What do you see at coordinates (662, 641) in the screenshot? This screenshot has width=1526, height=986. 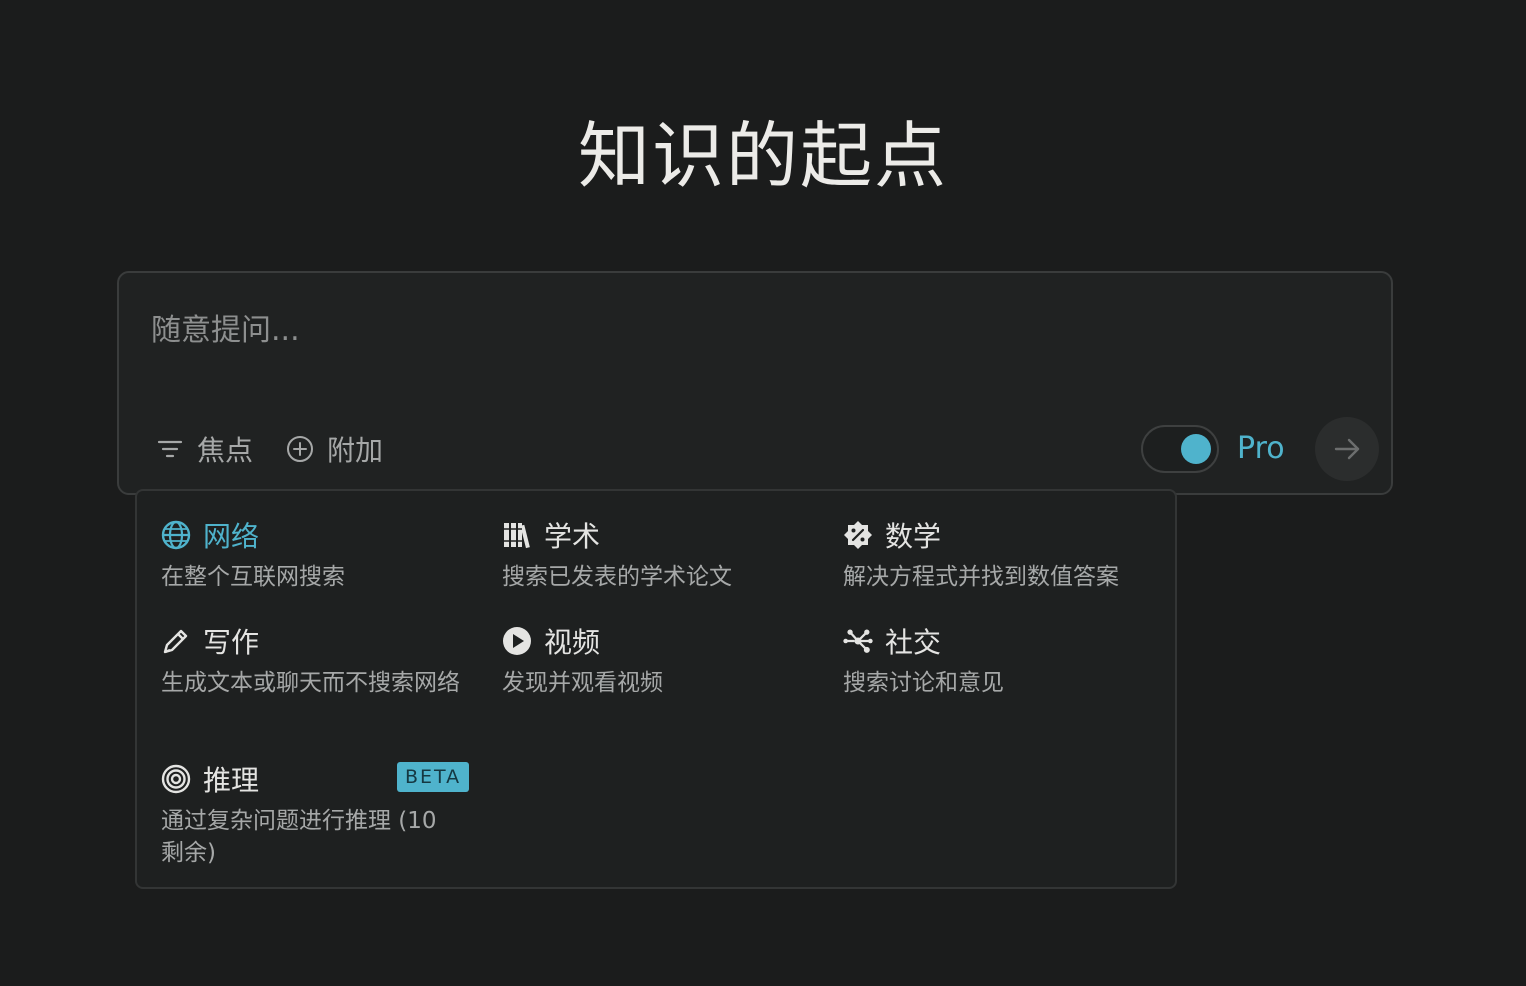 I see `option-head: 视频` at bounding box center [662, 641].